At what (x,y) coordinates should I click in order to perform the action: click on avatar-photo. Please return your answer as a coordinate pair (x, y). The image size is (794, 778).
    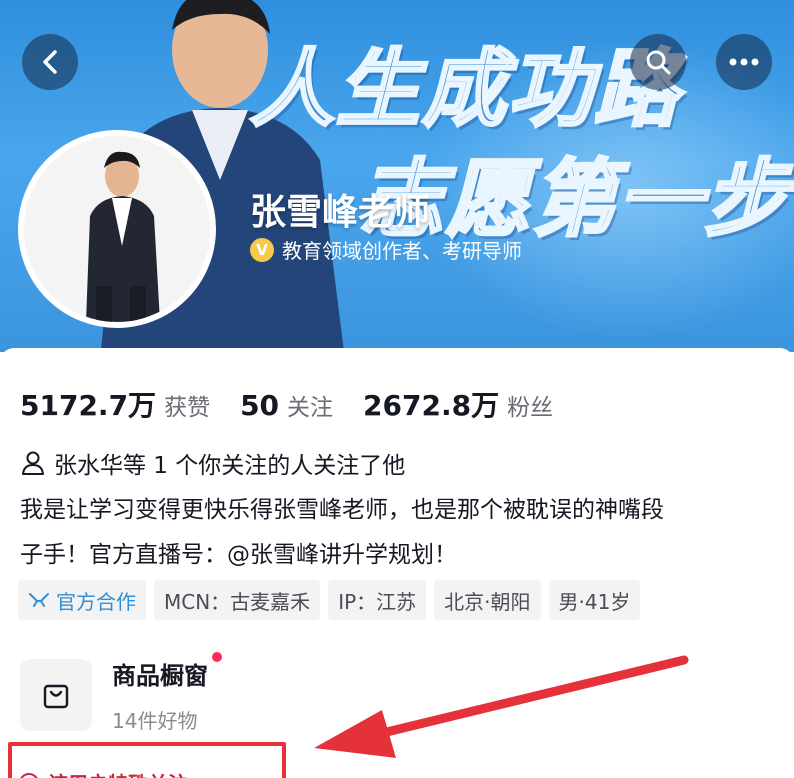
    Looking at the image, I should click on (117, 229).